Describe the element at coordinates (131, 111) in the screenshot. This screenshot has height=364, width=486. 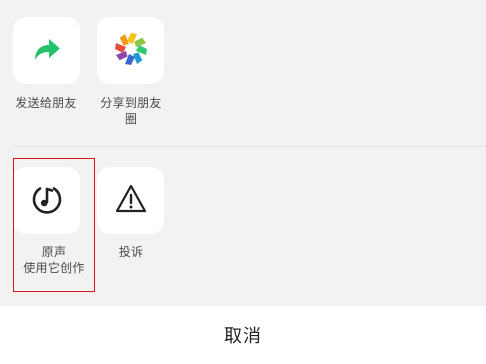
I see `share-to-moments-label: 分享到朋友 圈` at that location.